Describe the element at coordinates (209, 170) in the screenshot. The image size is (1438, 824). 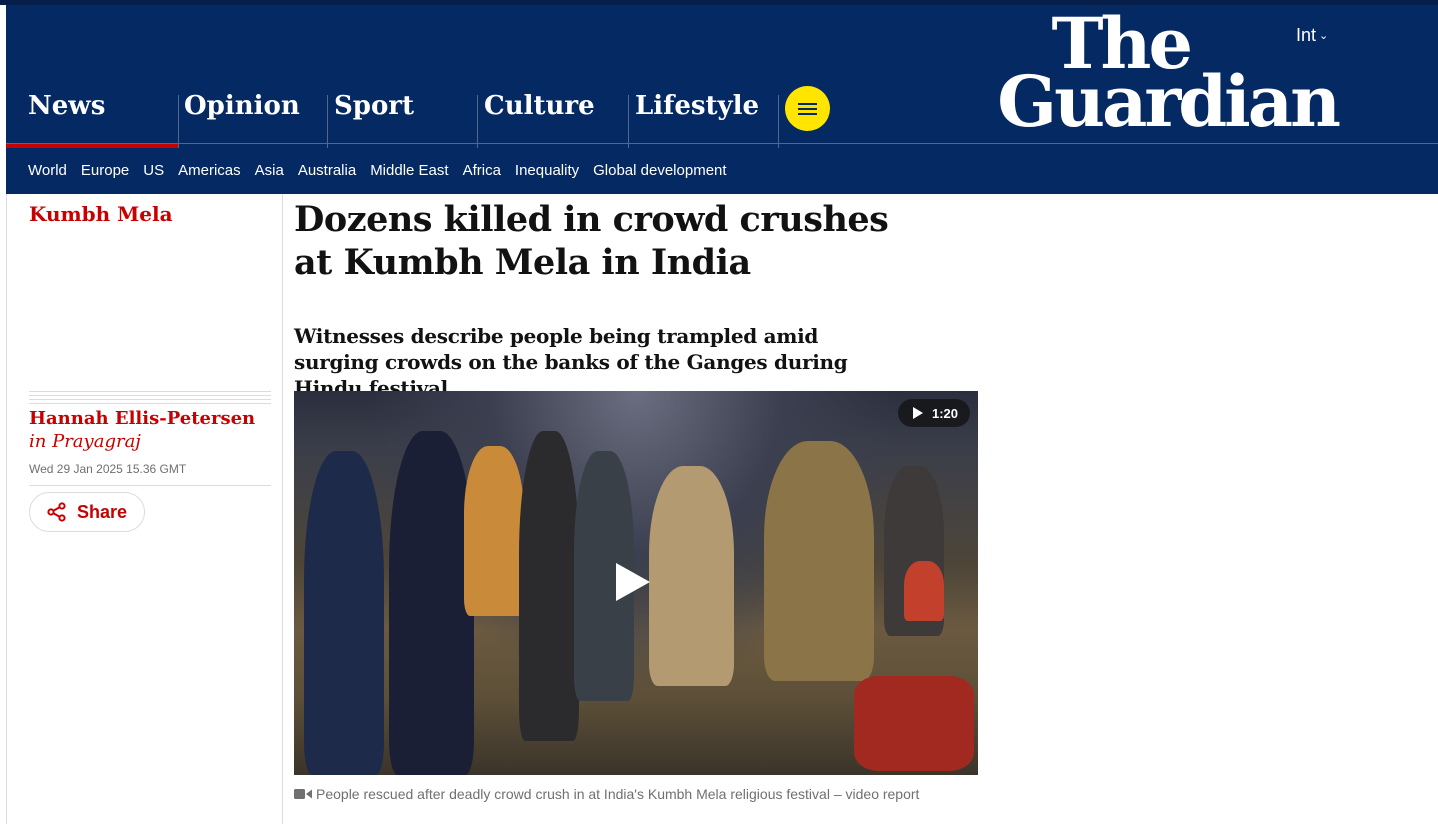
I see `subnav-americas: Americas` at that location.